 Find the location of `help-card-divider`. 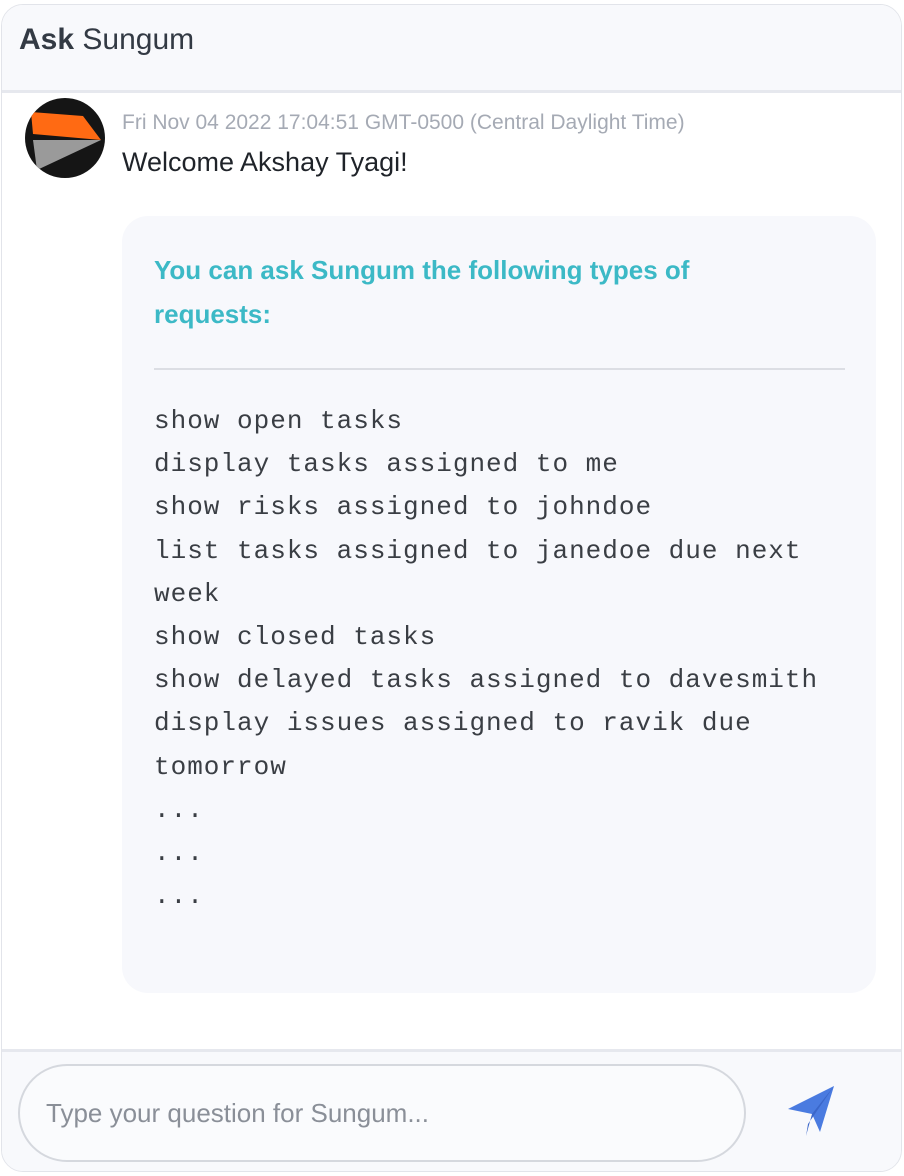

help-card-divider is located at coordinates (499, 369).